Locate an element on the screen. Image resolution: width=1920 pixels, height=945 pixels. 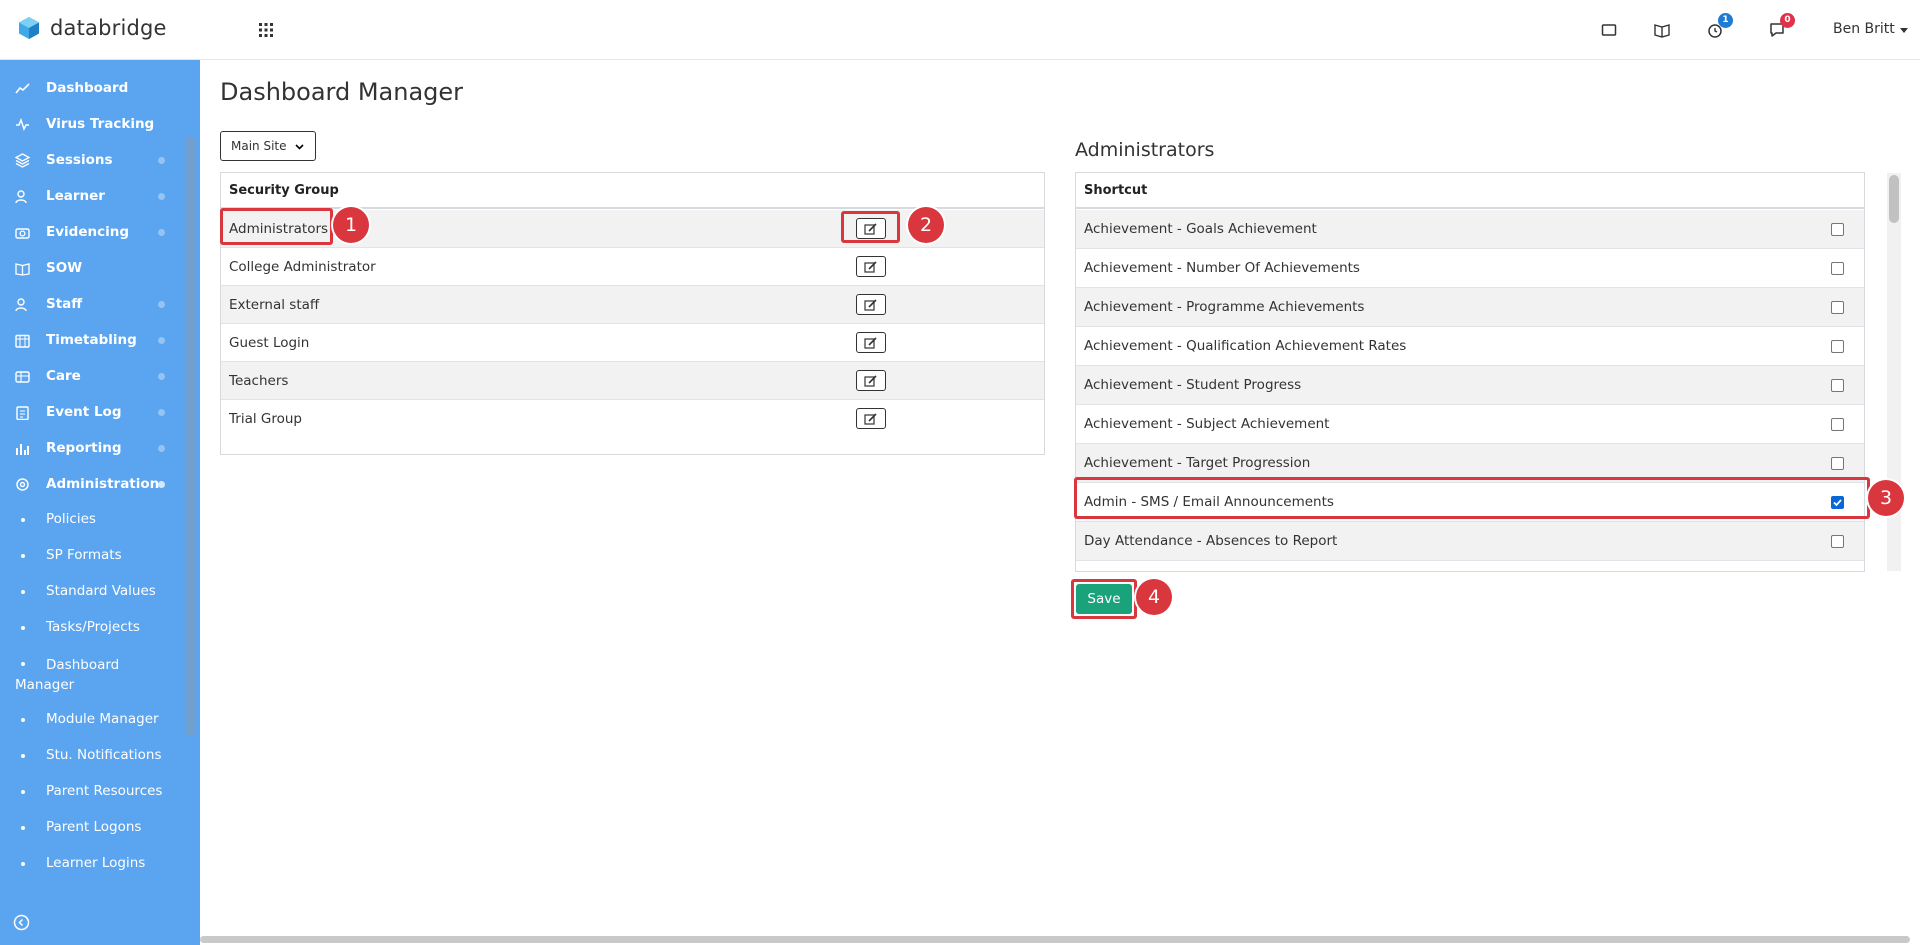
annotation-number: 2 is located at coordinates (926, 225).